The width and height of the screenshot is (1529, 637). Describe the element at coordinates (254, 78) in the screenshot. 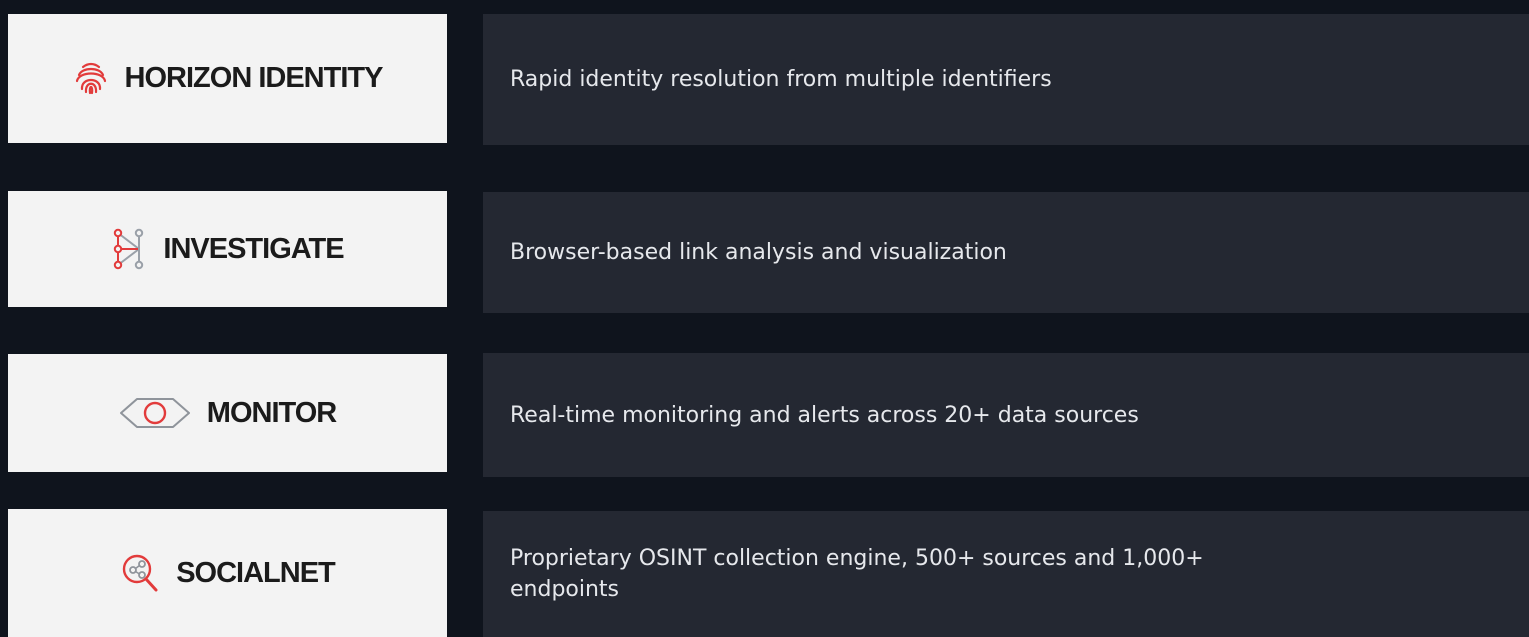

I see `product-name: HORIZON IDENTITY` at that location.